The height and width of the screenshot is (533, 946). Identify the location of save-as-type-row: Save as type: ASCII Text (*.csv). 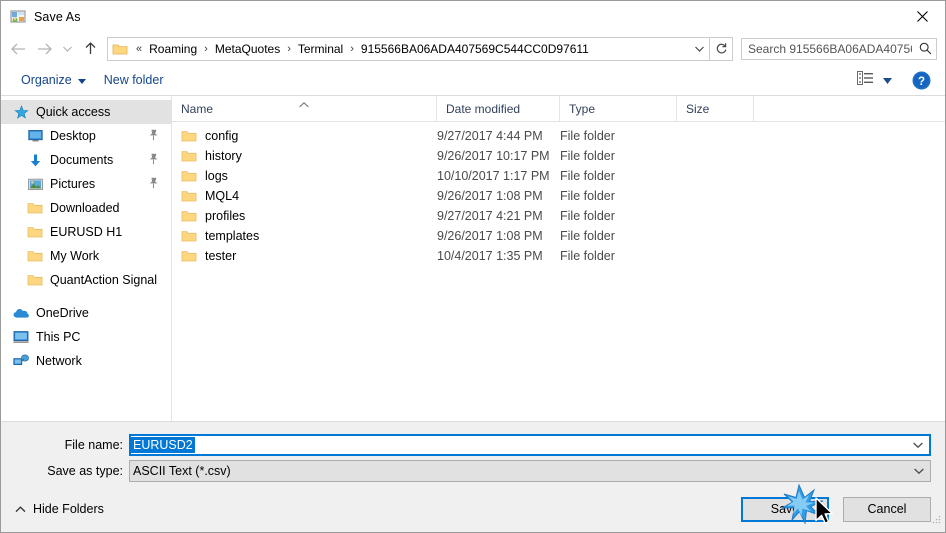
(473, 471).